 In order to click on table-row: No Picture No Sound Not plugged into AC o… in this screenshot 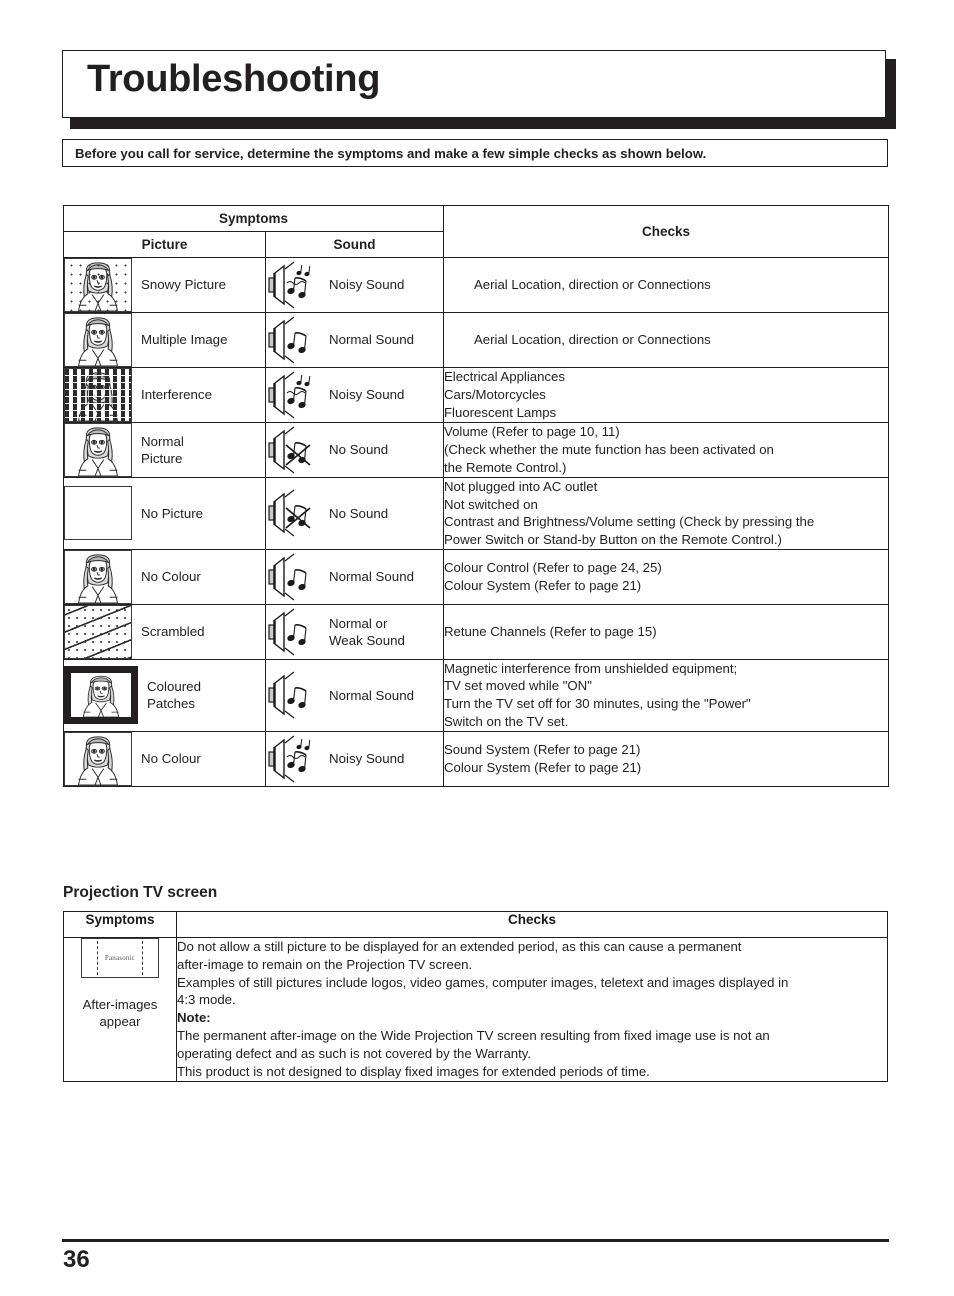, I will do `click(476, 513)`.